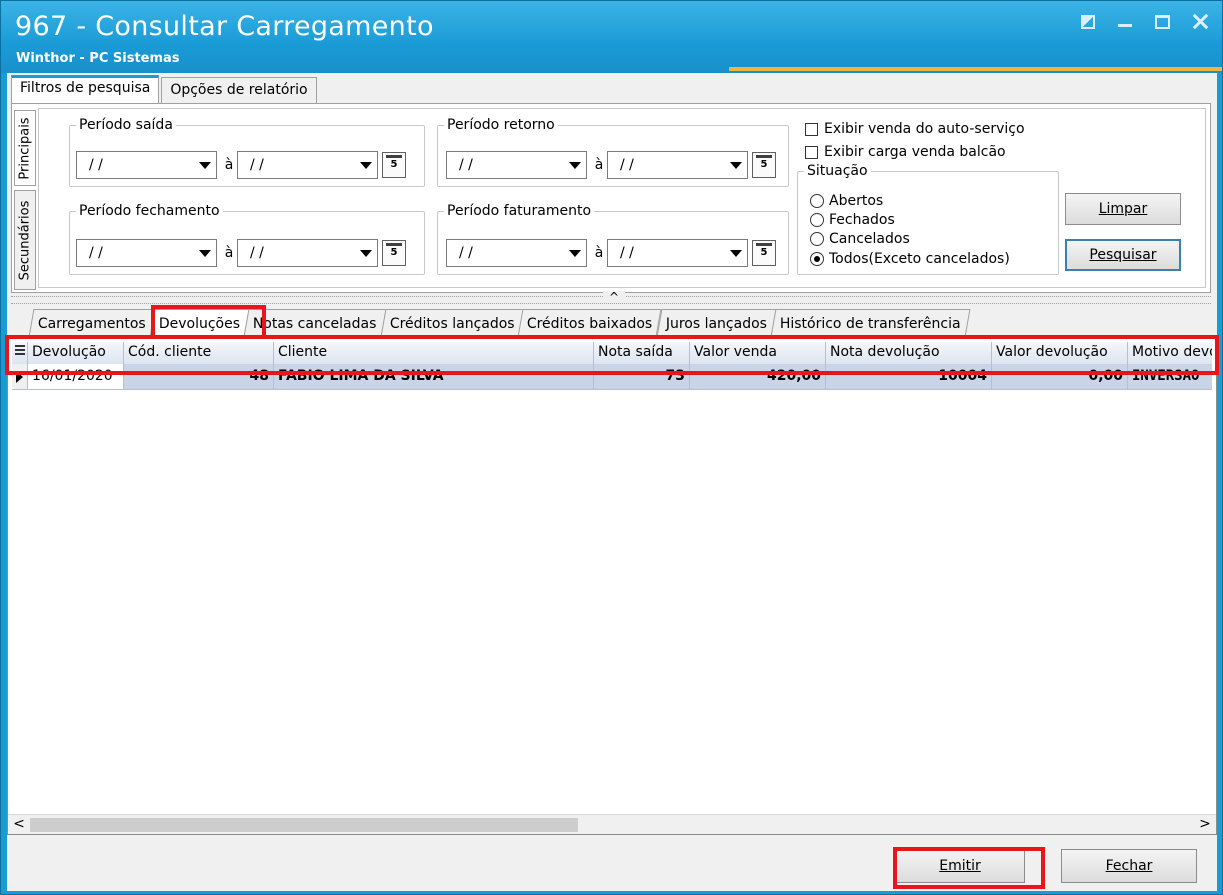 The image size is (1223, 895). I want to click on tab-juros-lancados: Juros lançados, so click(716, 323).